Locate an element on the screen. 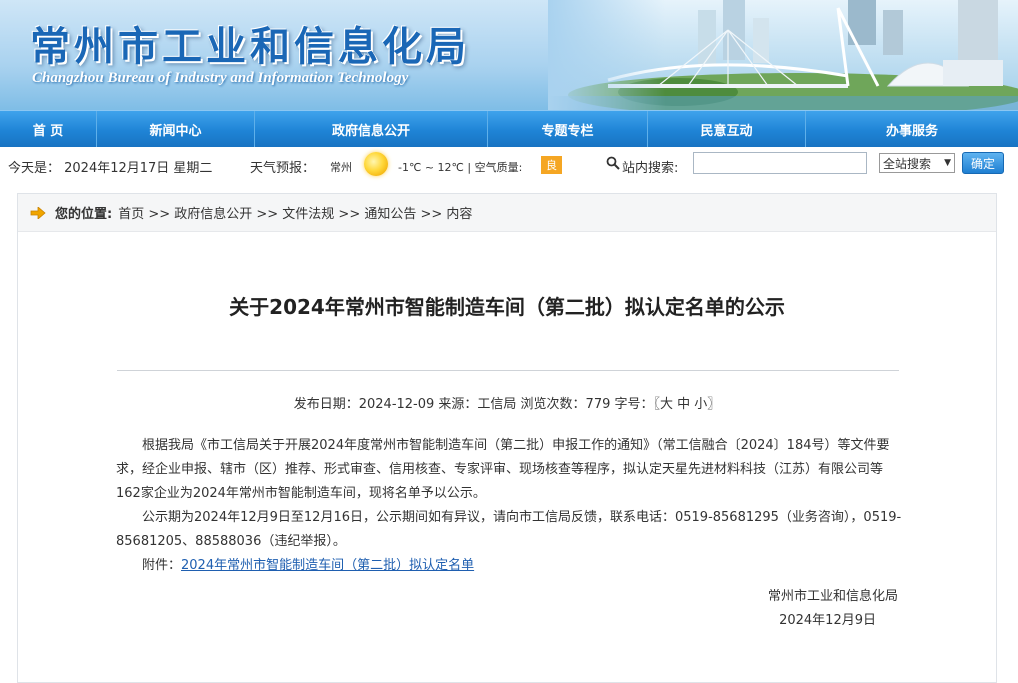 The height and width of the screenshot is (683, 1018). today-date: 今天是： 2024年12月17日 星期二 is located at coordinates (110, 168).